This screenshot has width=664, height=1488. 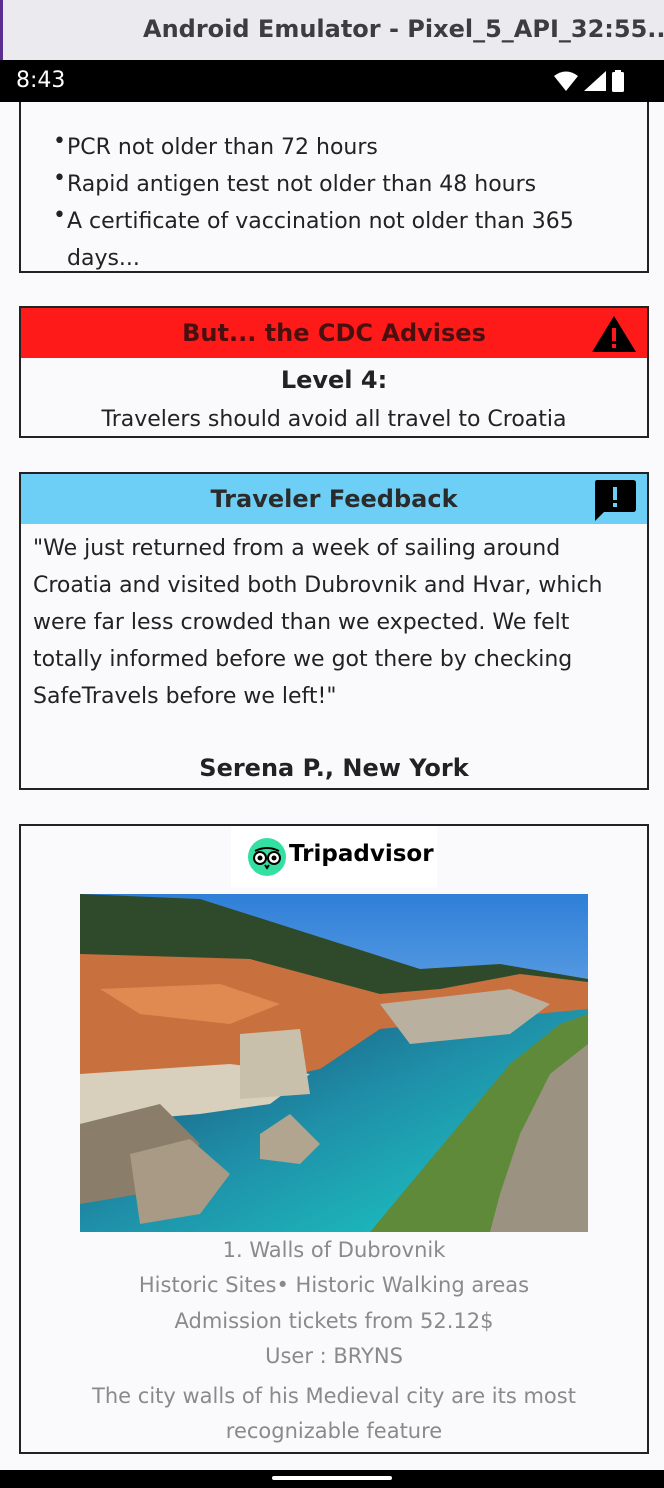 I want to click on feedback-header: Traveler Feedback, so click(x=334, y=499).